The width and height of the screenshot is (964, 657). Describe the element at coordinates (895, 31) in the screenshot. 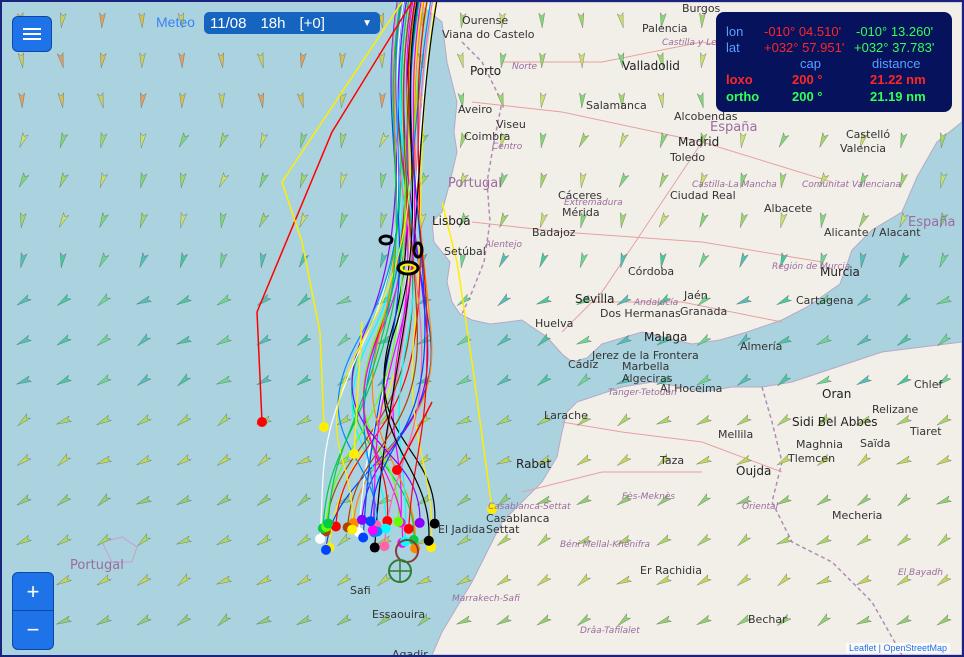

I see `lon-green-value: -010° 13.260'` at that location.